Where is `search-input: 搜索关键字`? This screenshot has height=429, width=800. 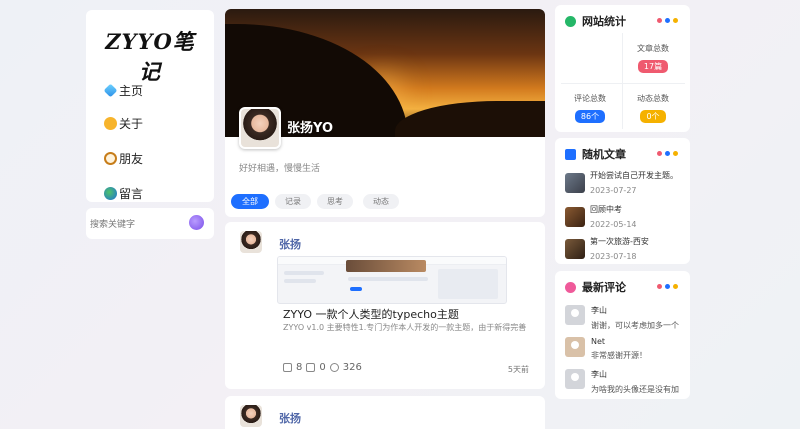 search-input: 搜索关键字 is located at coordinates (112, 223).